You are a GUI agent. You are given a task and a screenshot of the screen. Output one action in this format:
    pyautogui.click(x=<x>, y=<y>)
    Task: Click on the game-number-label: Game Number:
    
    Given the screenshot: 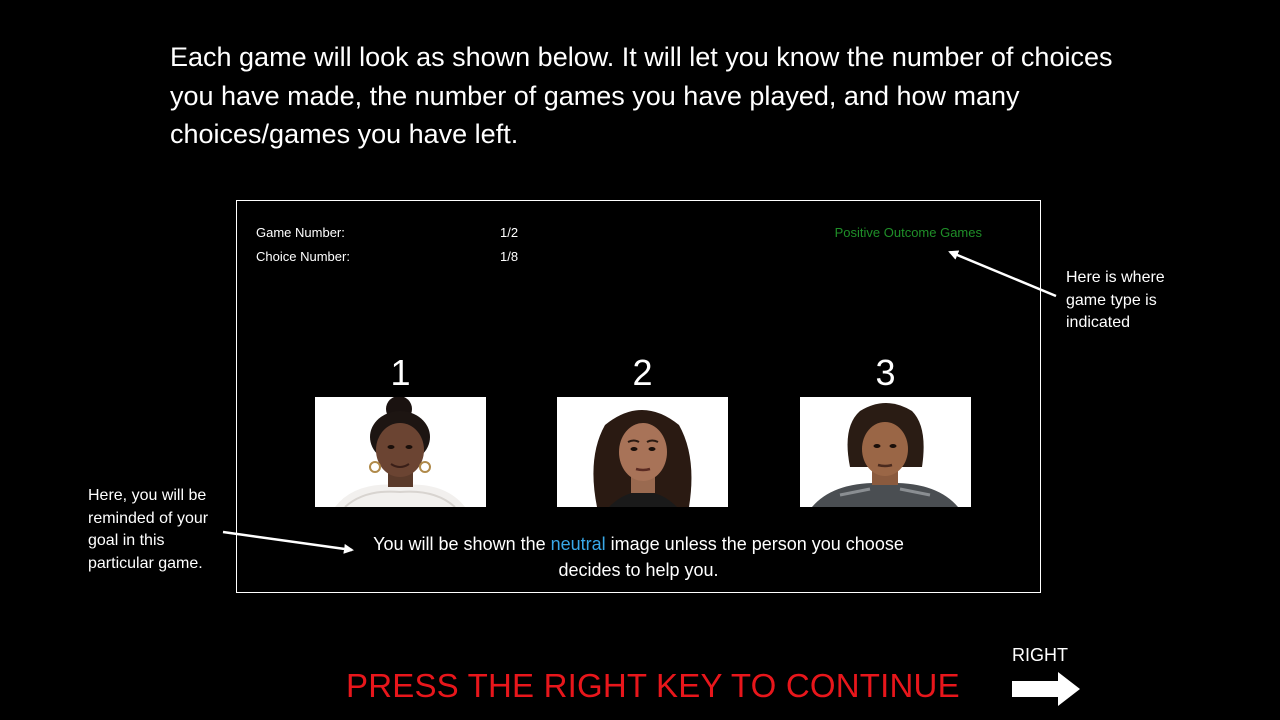 What is the action you would take?
    pyautogui.click(x=300, y=232)
    